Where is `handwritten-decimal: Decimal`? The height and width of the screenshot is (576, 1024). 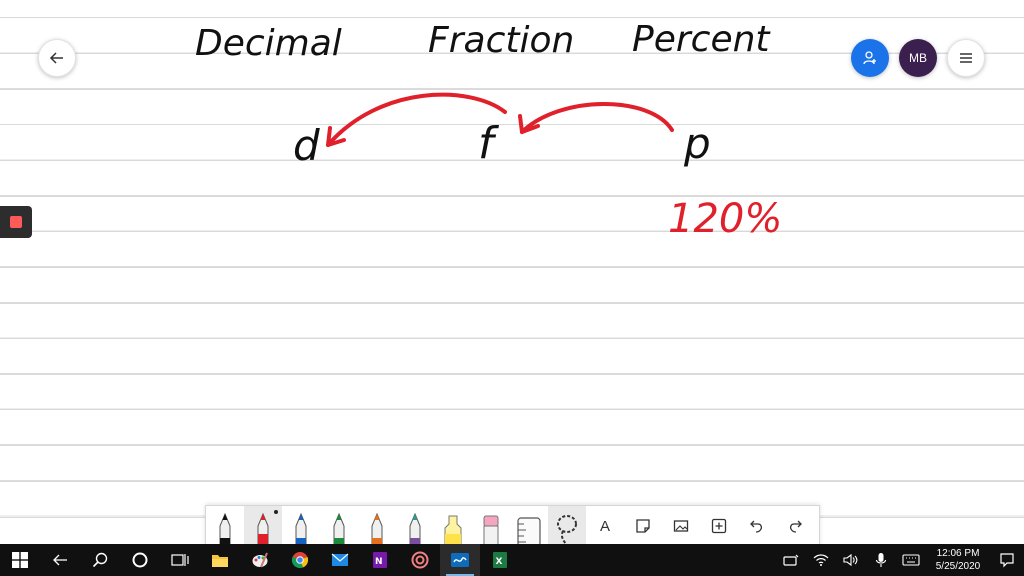 handwritten-decimal: Decimal is located at coordinates (268, 43).